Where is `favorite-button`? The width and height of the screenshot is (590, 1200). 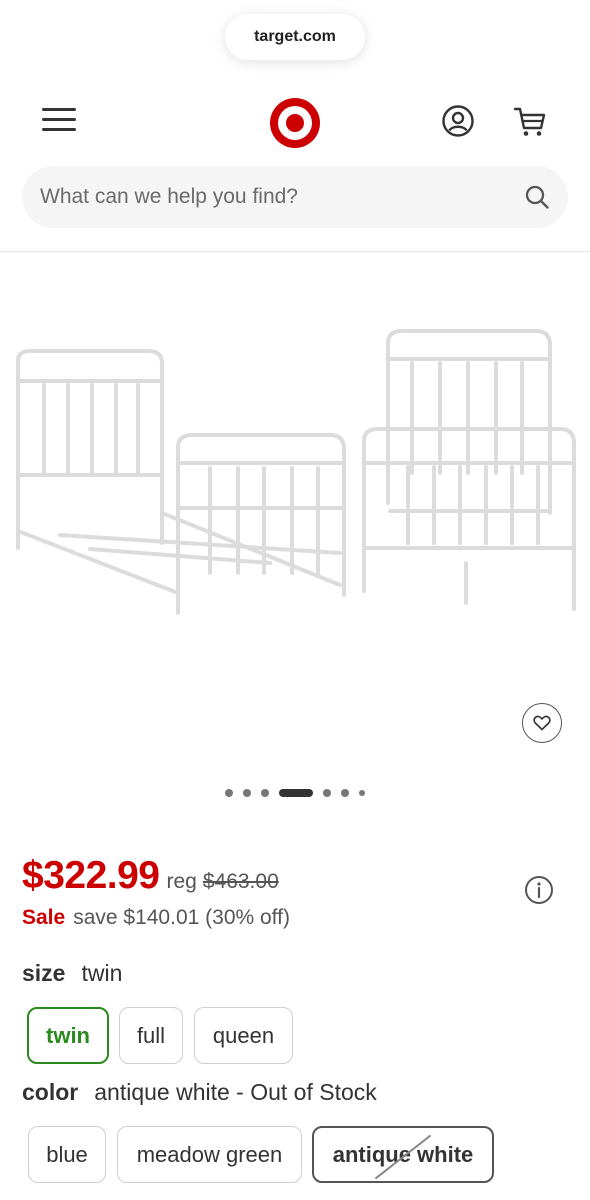
favorite-button is located at coordinates (542, 723).